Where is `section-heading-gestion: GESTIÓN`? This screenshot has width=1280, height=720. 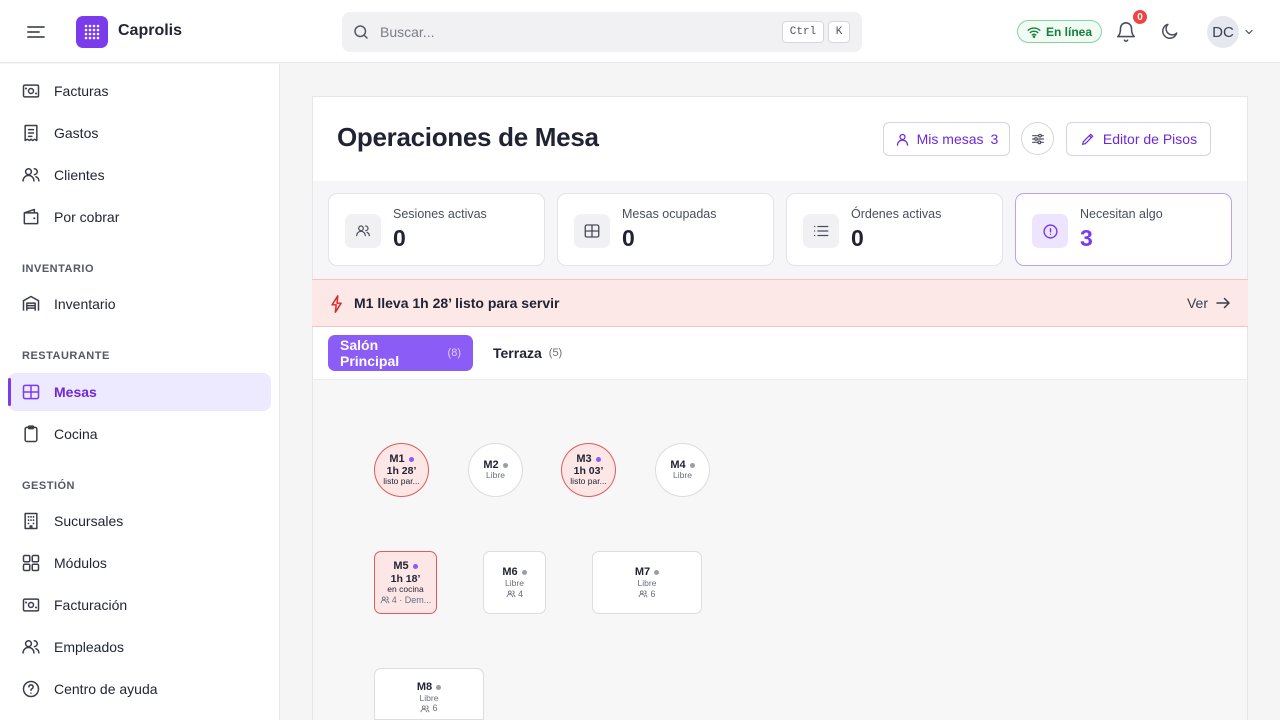 section-heading-gestion: GESTIÓN is located at coordinates (49, 486).